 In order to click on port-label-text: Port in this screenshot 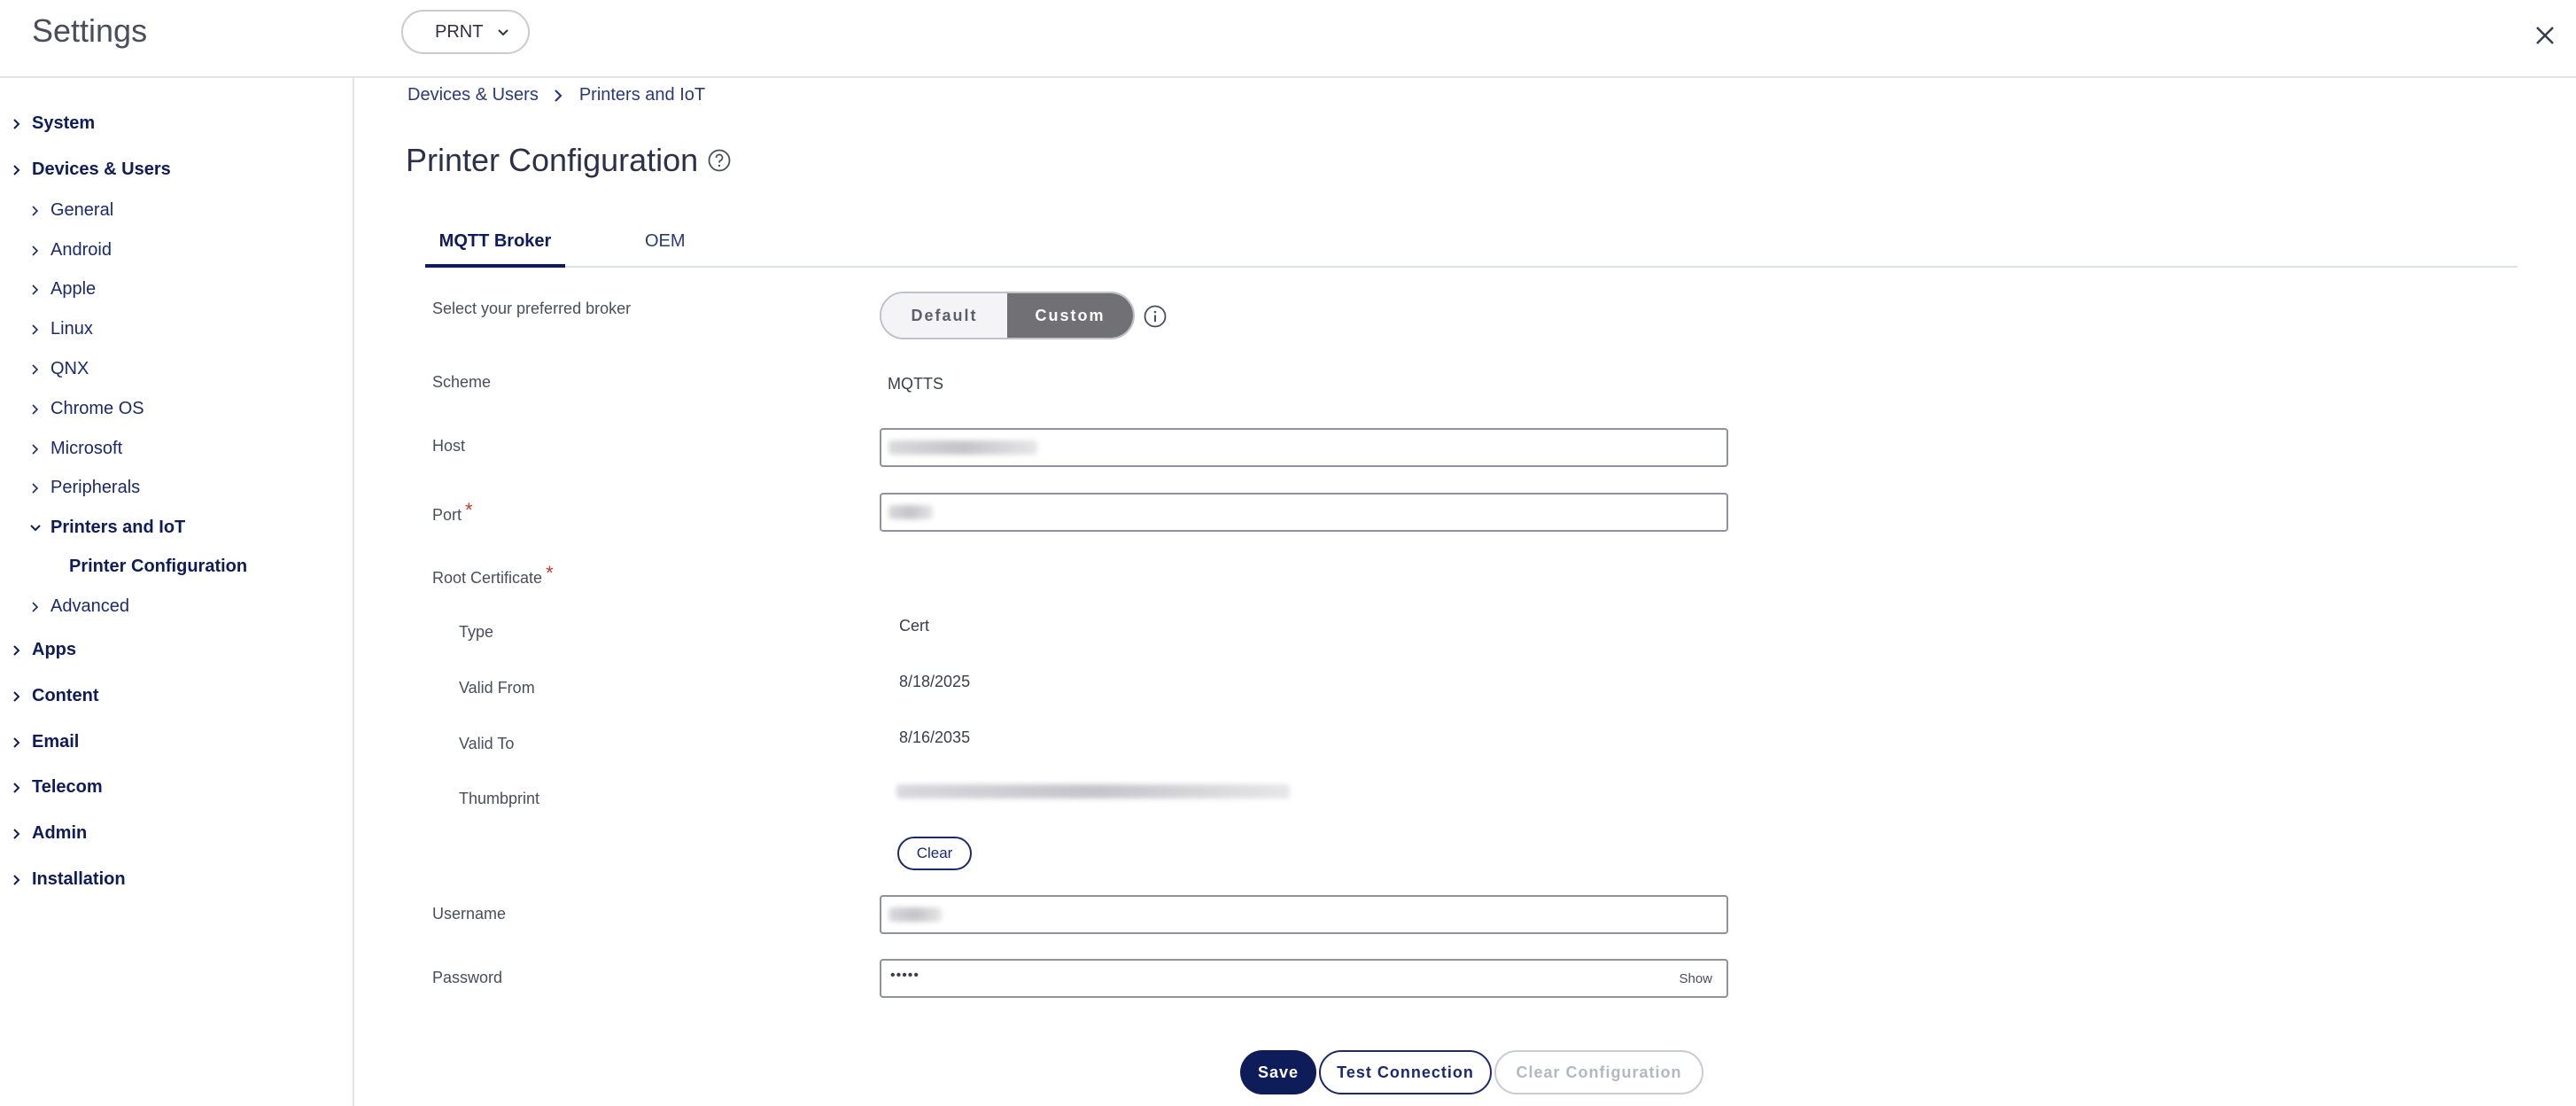, I will do `click(447, 515)`.